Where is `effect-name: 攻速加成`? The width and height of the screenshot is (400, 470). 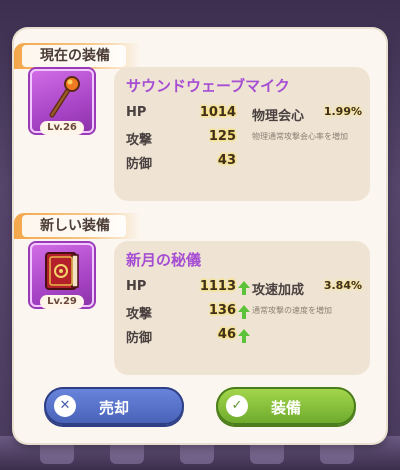
effect-name: 攻速加成 is located at coordinates (278, 290).